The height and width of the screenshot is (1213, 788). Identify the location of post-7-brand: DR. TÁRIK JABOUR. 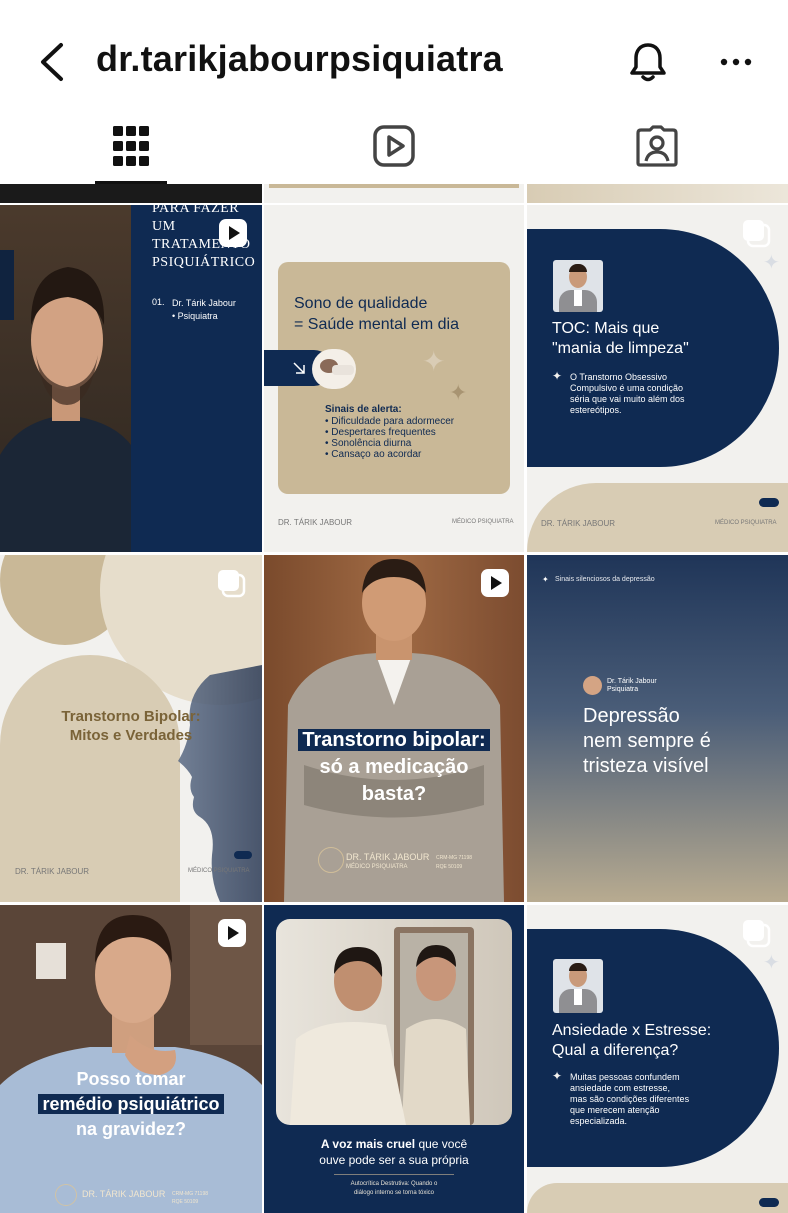
(124, 1194).